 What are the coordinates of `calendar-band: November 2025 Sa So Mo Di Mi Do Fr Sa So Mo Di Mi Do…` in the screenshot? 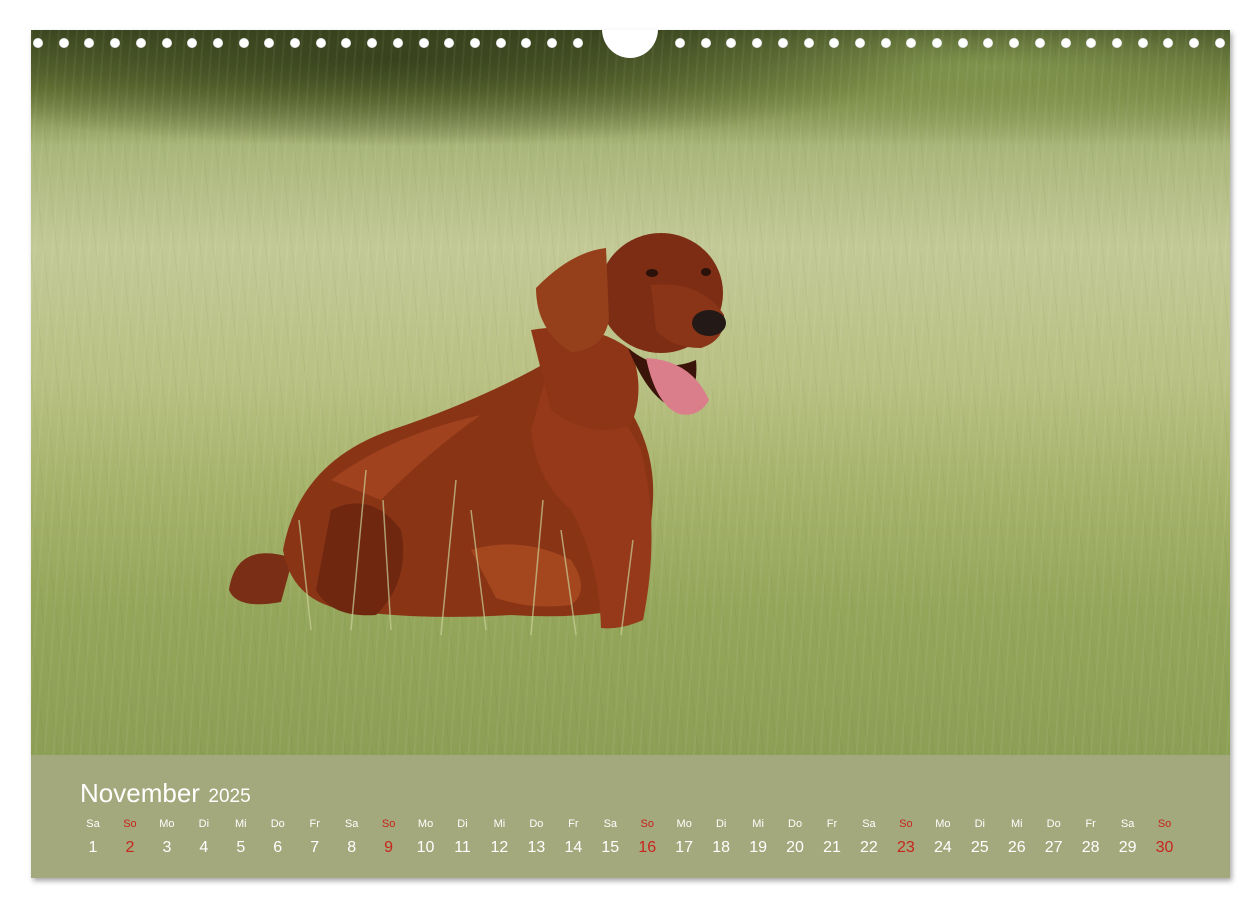 It's located at (630, 816).